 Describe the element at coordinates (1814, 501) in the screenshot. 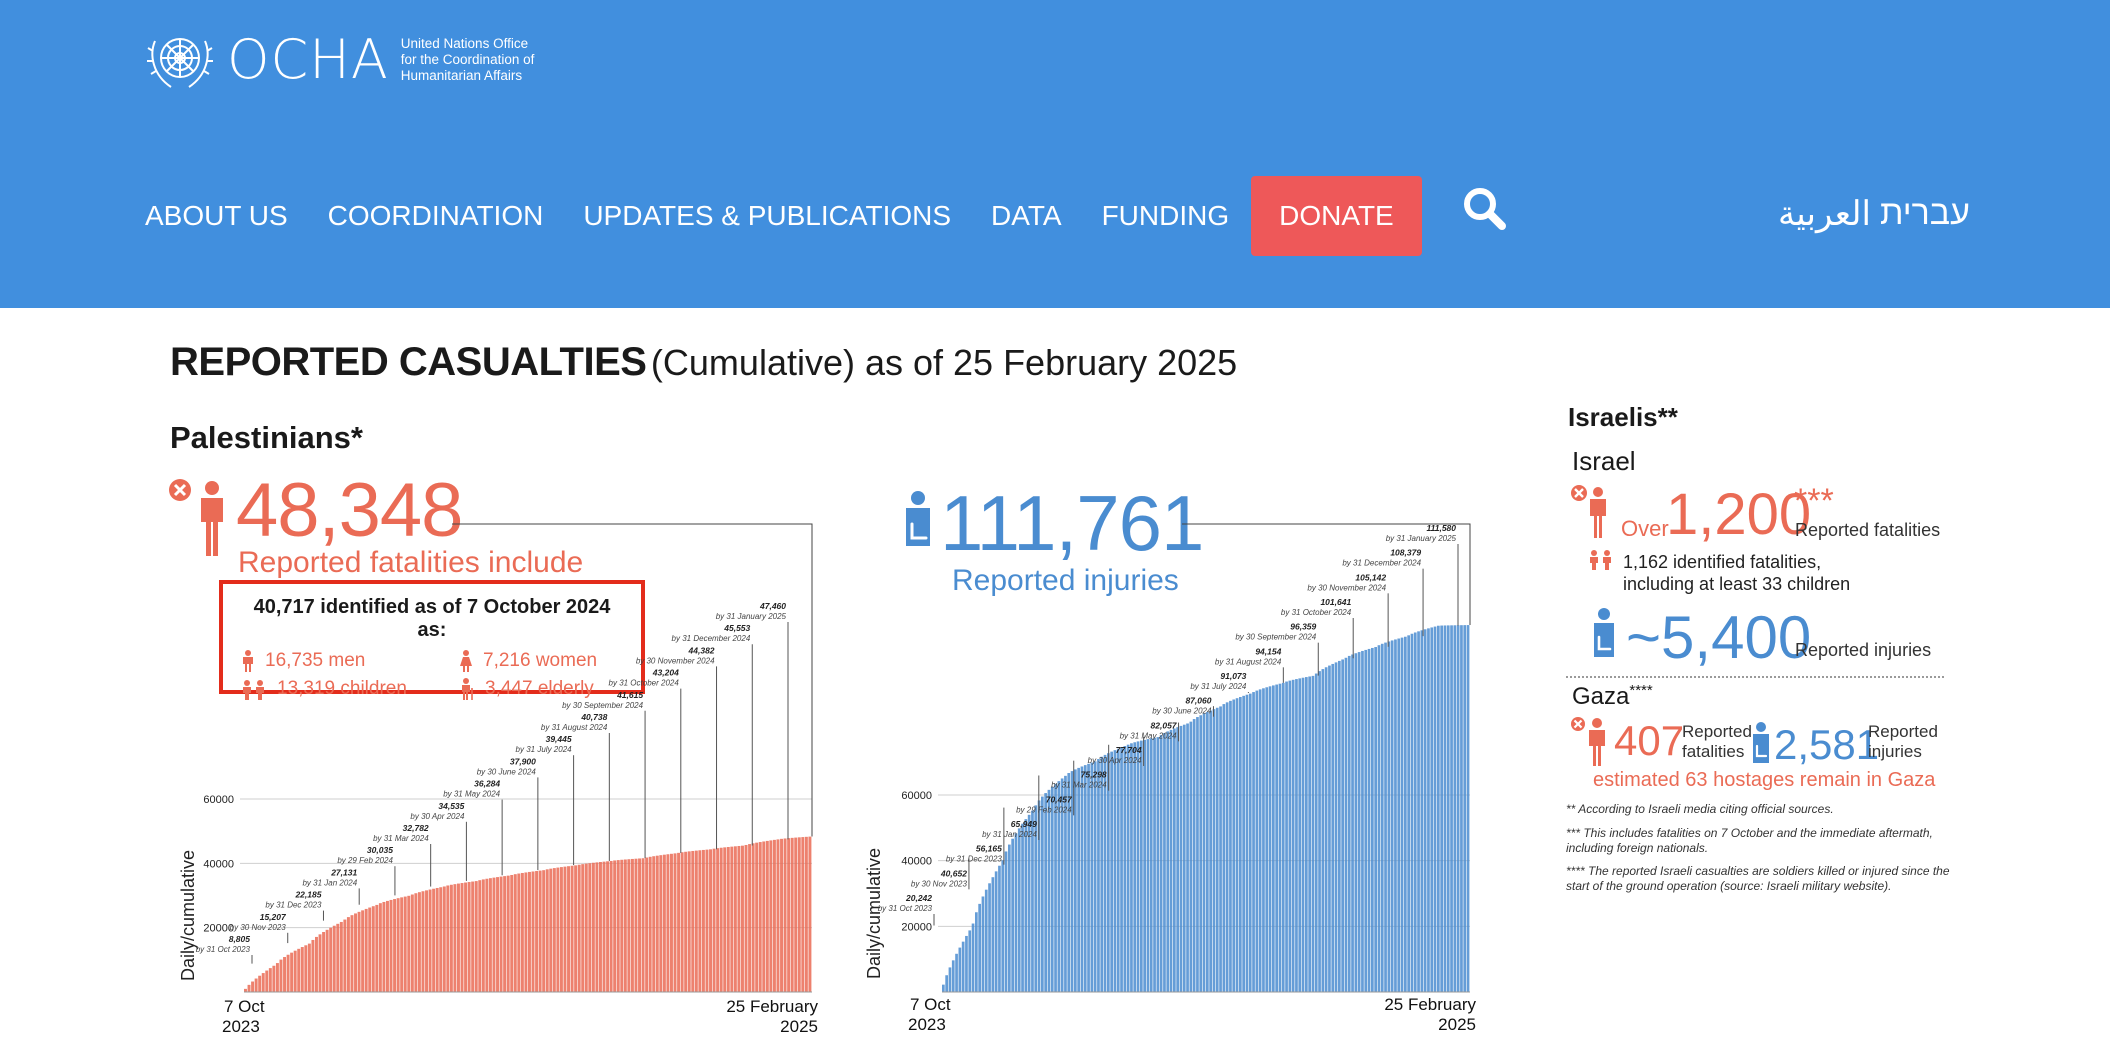

I see `israel-fatalities-footnote-mark: ***` at that location.